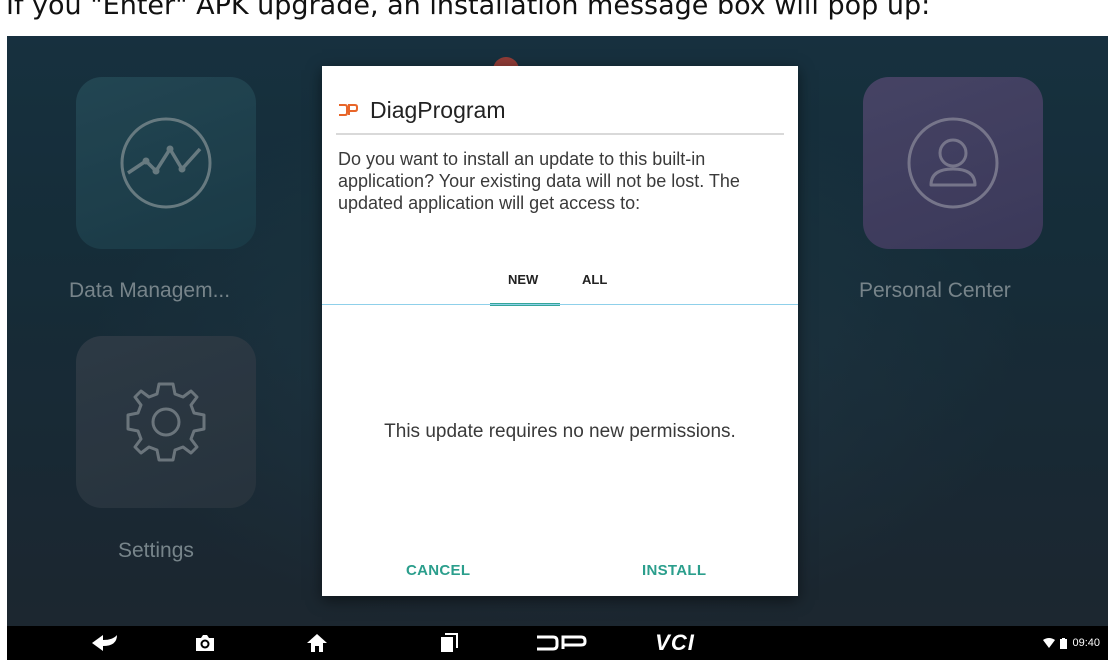  I want to click on home-button, so click(317, 643).